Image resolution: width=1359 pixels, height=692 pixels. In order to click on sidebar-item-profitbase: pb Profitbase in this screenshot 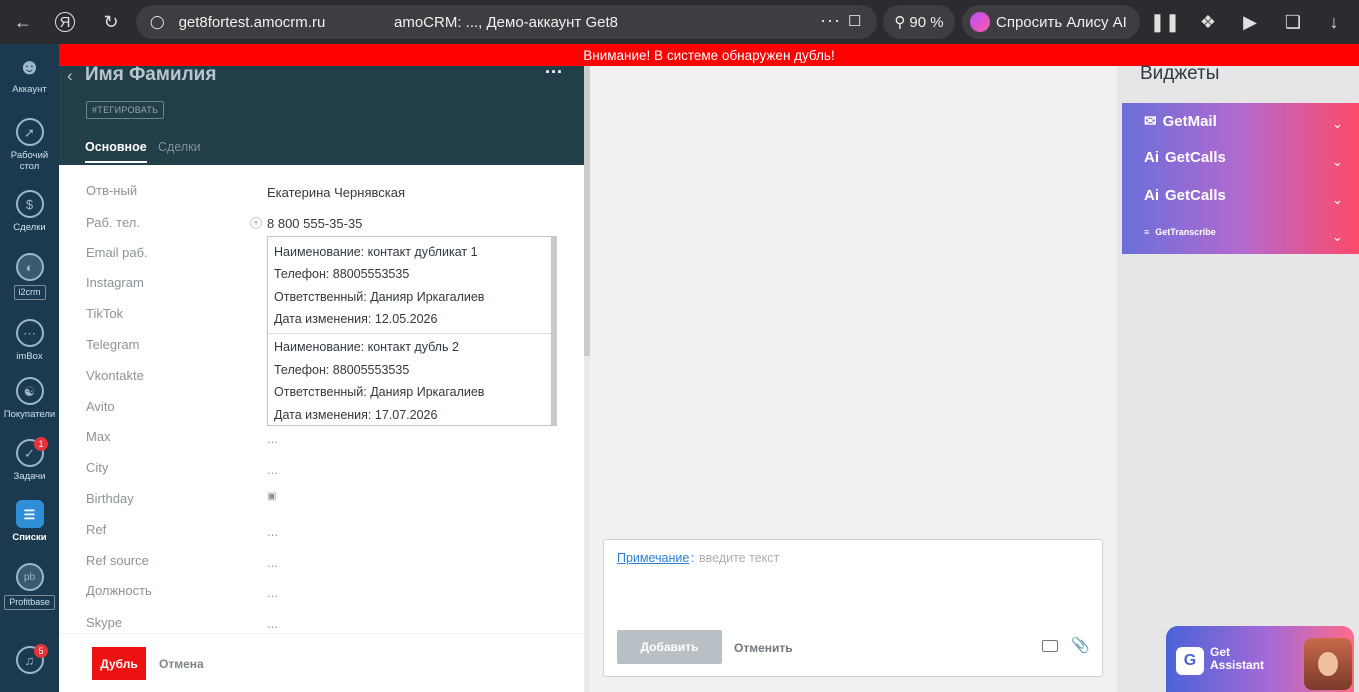, I will do `click(29, 586)`.